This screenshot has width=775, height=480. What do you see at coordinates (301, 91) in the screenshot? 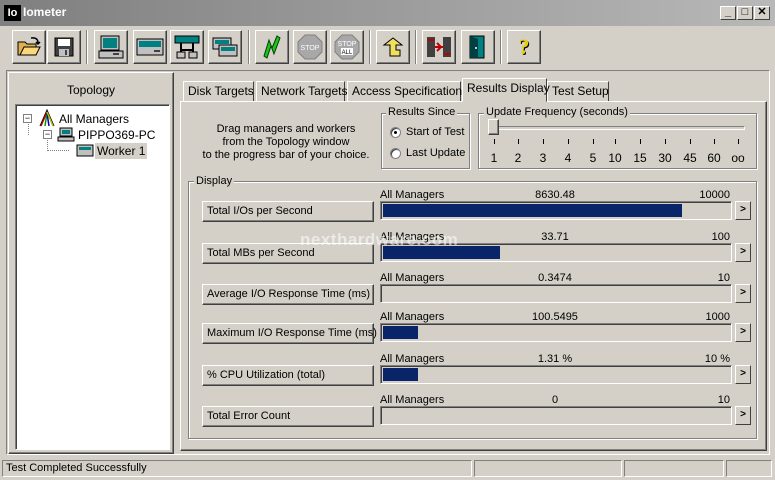
I see `tab-network-targets: Network Targets` at bounding box center [301, 91].